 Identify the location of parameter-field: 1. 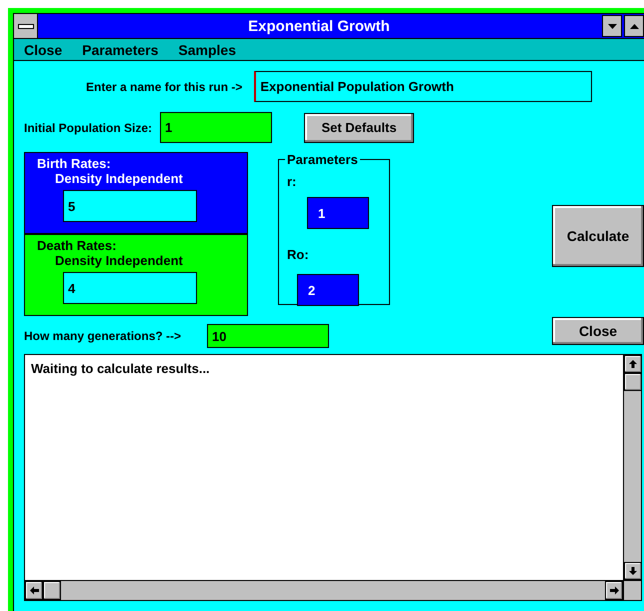
(338, 213).